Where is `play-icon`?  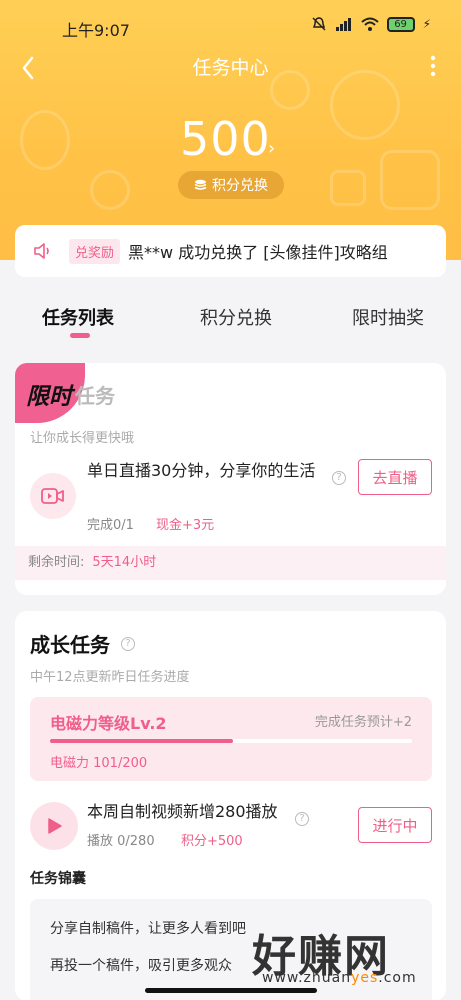 play-icon is located at coordinates (55, 826).